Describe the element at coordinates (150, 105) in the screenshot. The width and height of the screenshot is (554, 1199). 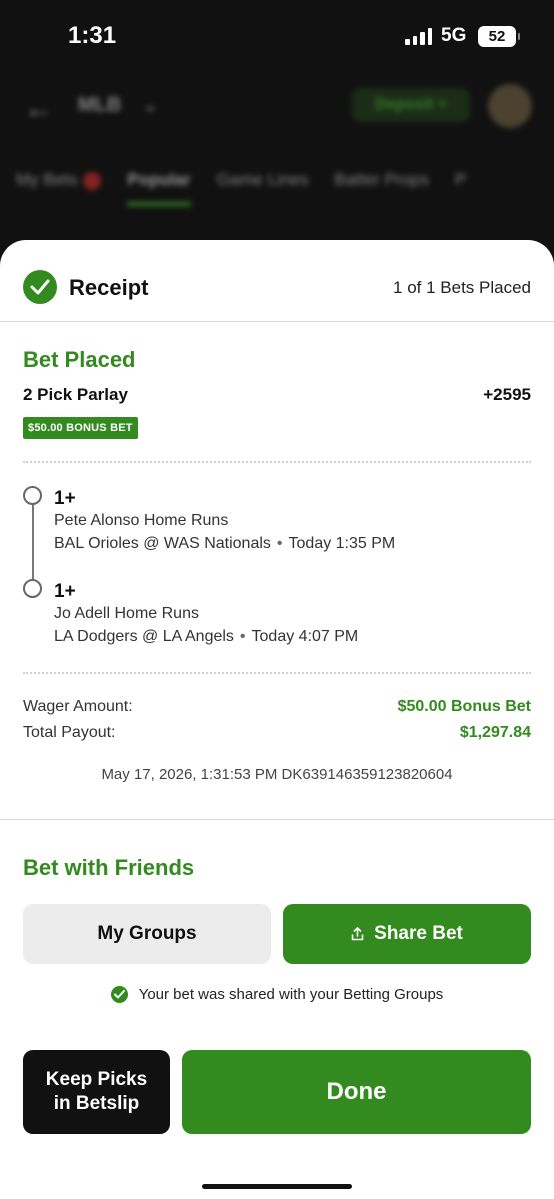
I see `chevron-down-icon: ⌄` at that location.